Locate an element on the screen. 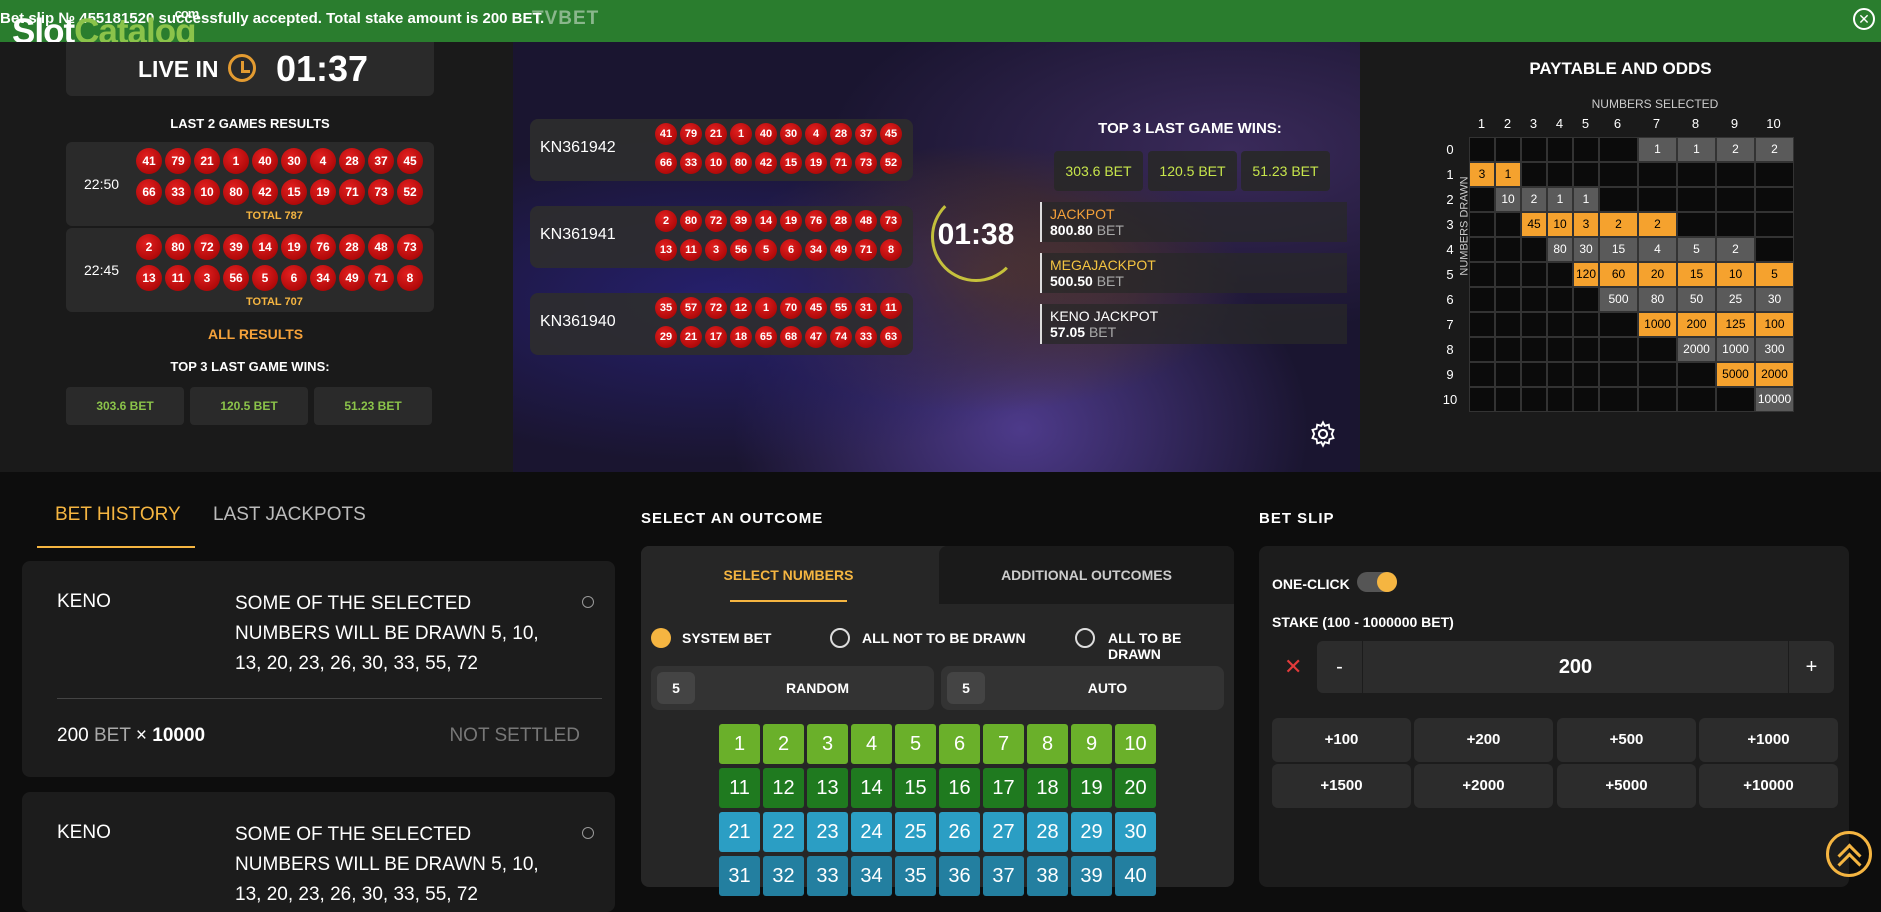 This screenshot has height=912, width=1881. clock-icon is located at coordinates (242, 68).